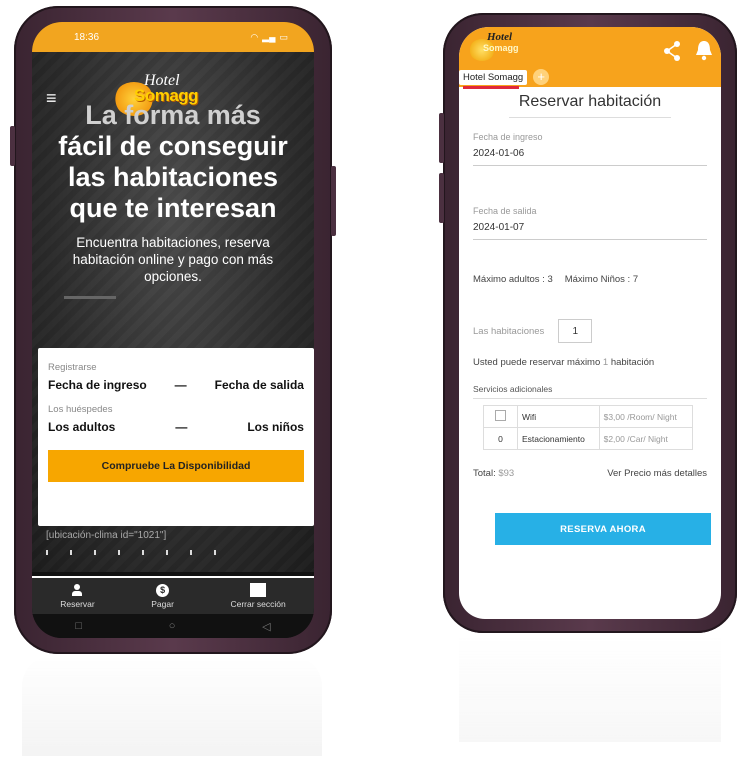  I want to click on system-nav: □ ○ ◁, so click(173, 626).